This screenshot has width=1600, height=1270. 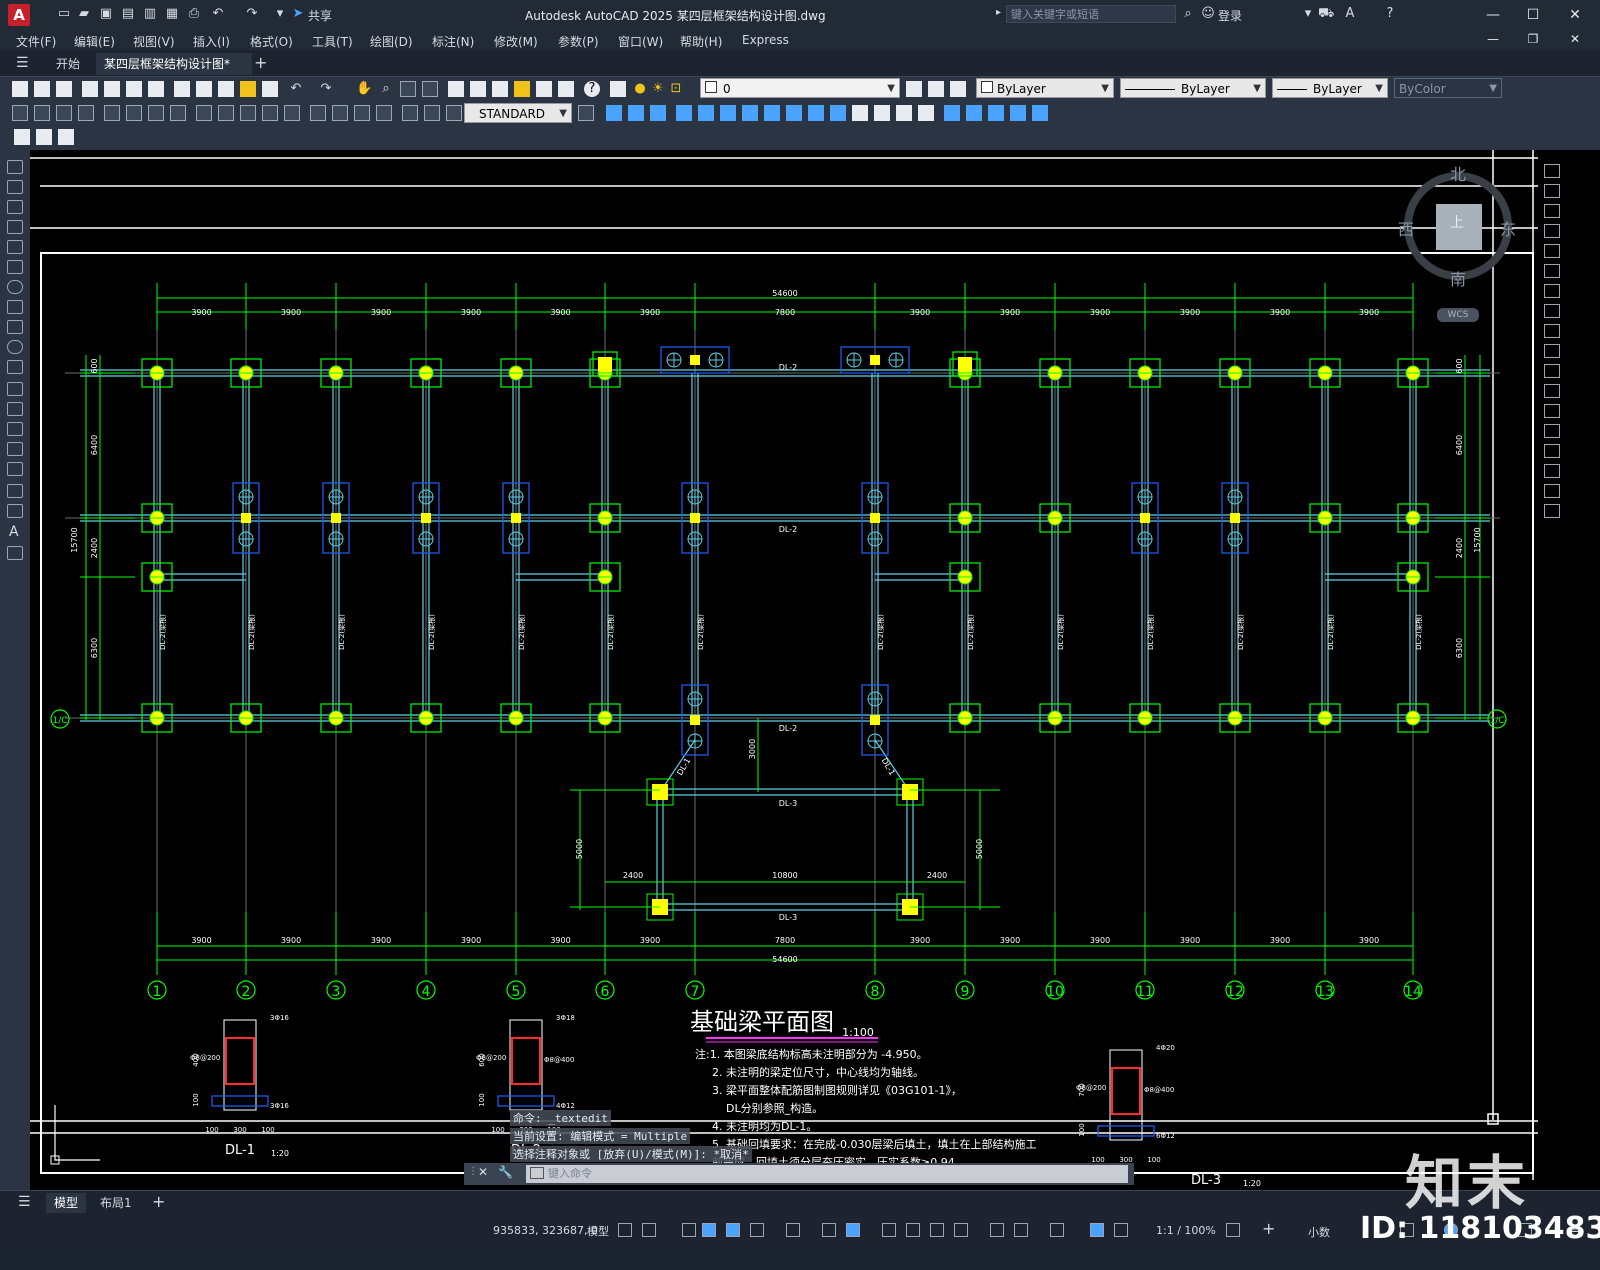 I want to click on paste-icon, so click(x=226, y=89).